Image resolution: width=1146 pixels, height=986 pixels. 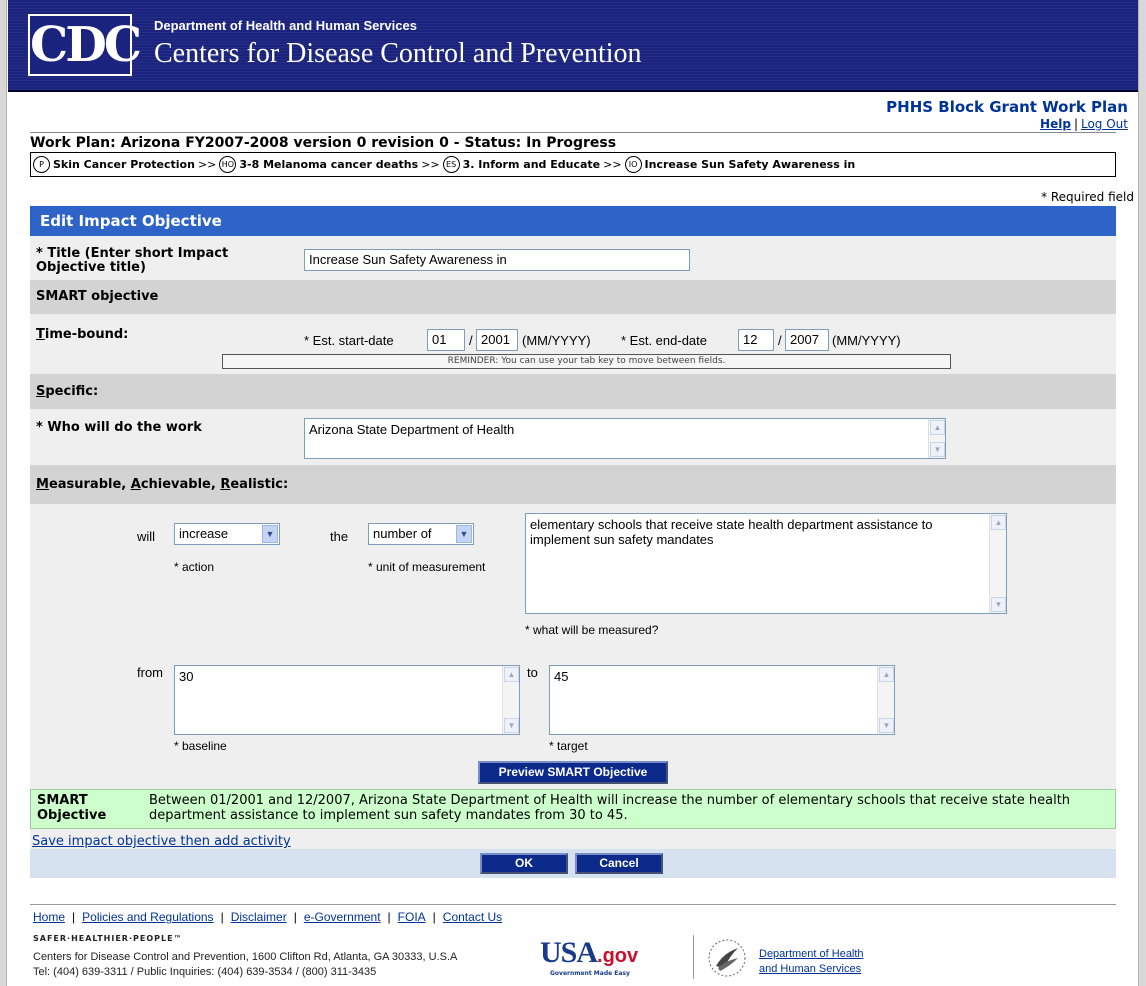 I want to click on start-month-input: 01, so click(x=446, y=340).